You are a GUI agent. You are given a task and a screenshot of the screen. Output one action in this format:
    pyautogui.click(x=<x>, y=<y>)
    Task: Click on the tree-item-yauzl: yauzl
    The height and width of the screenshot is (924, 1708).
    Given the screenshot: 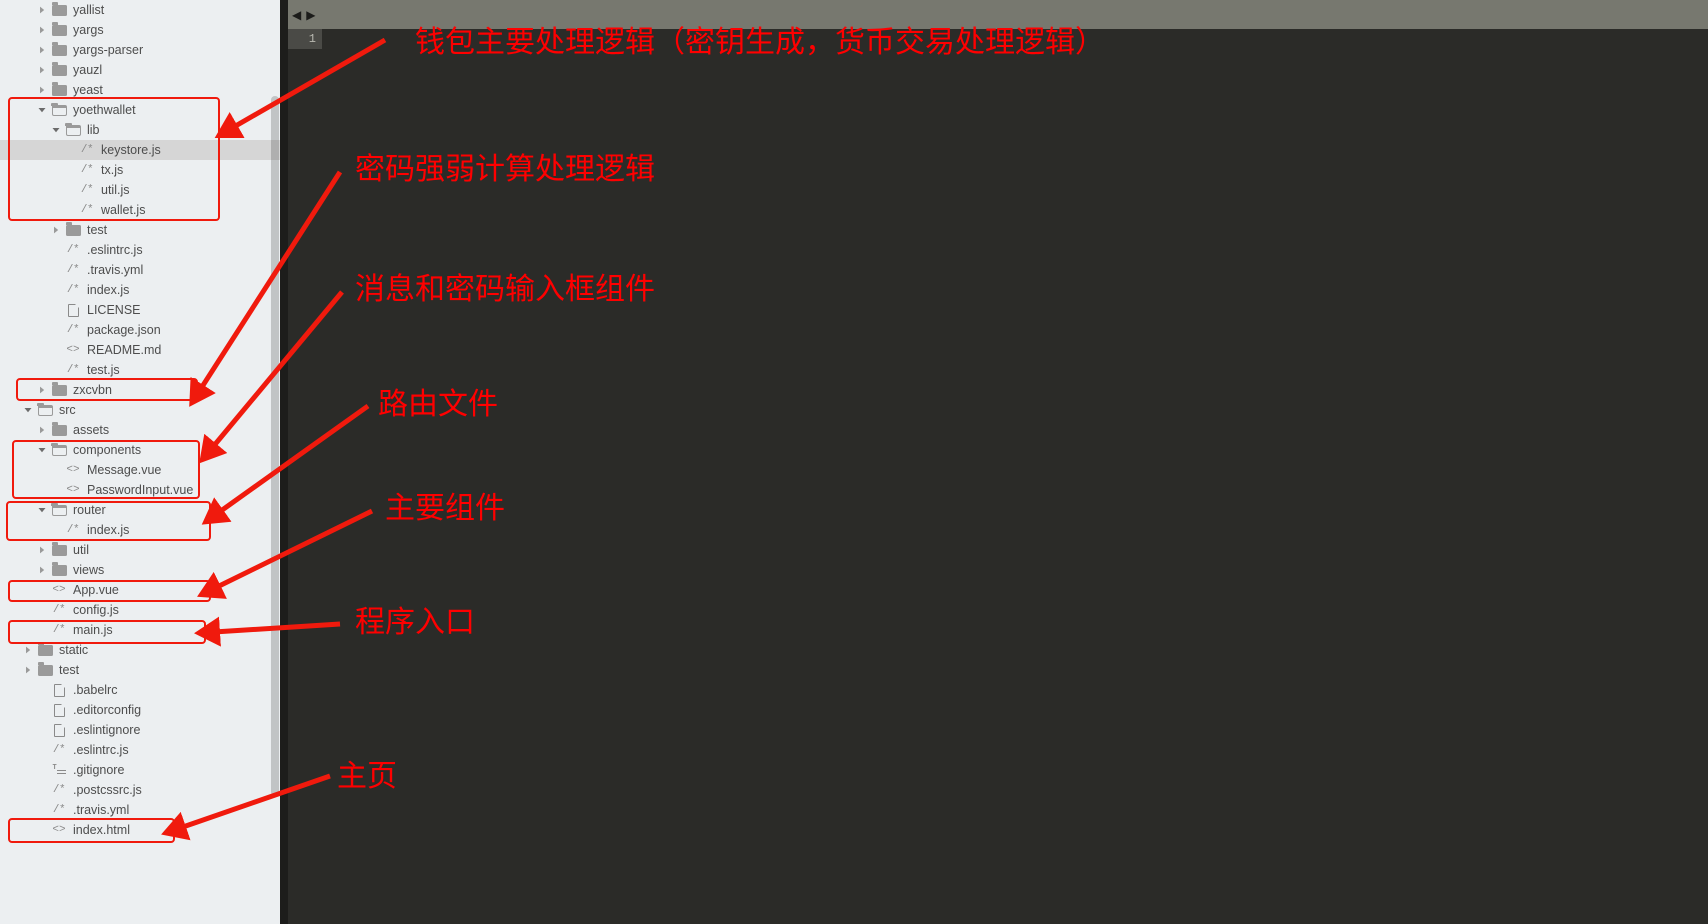 What is the action you would take?
    pyautogui.click(x=140, y=70)
    